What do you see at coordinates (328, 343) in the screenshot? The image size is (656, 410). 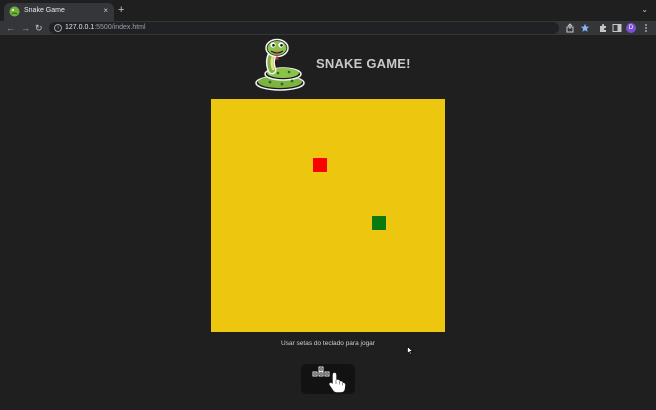 I see `instructions-text: Usar setas do teclado para jogar` at bounding box center [328, 343].